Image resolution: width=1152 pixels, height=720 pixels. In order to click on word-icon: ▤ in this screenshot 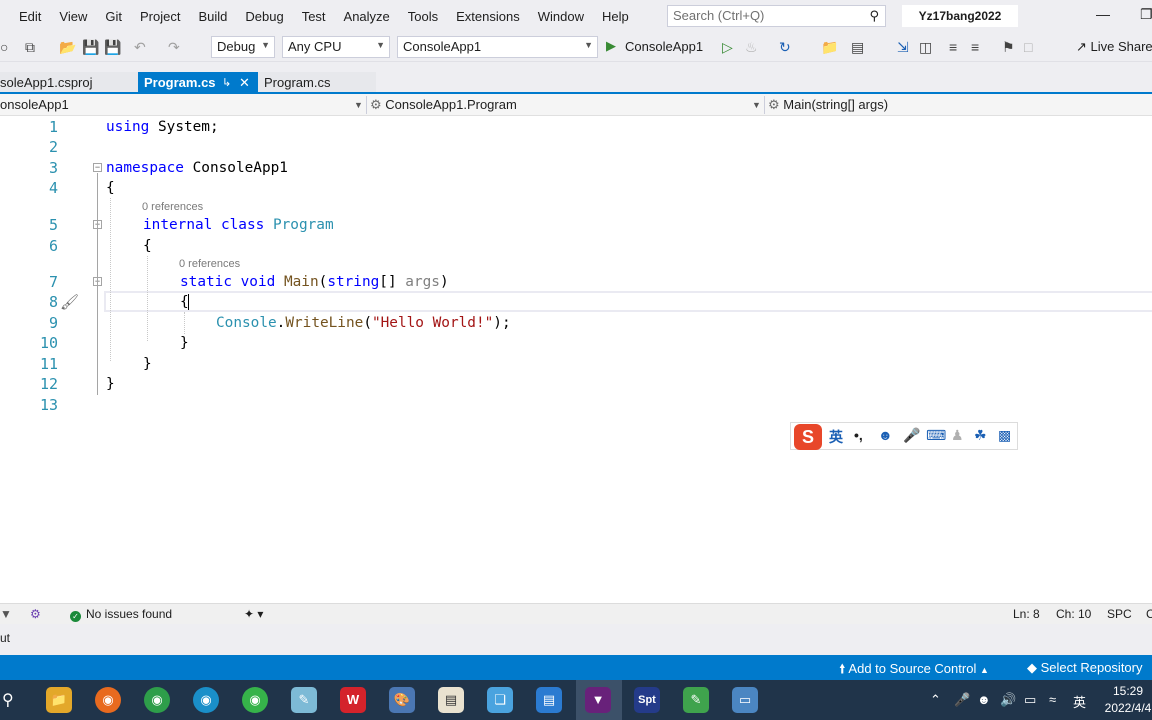, I will do `click(549, 700)`.